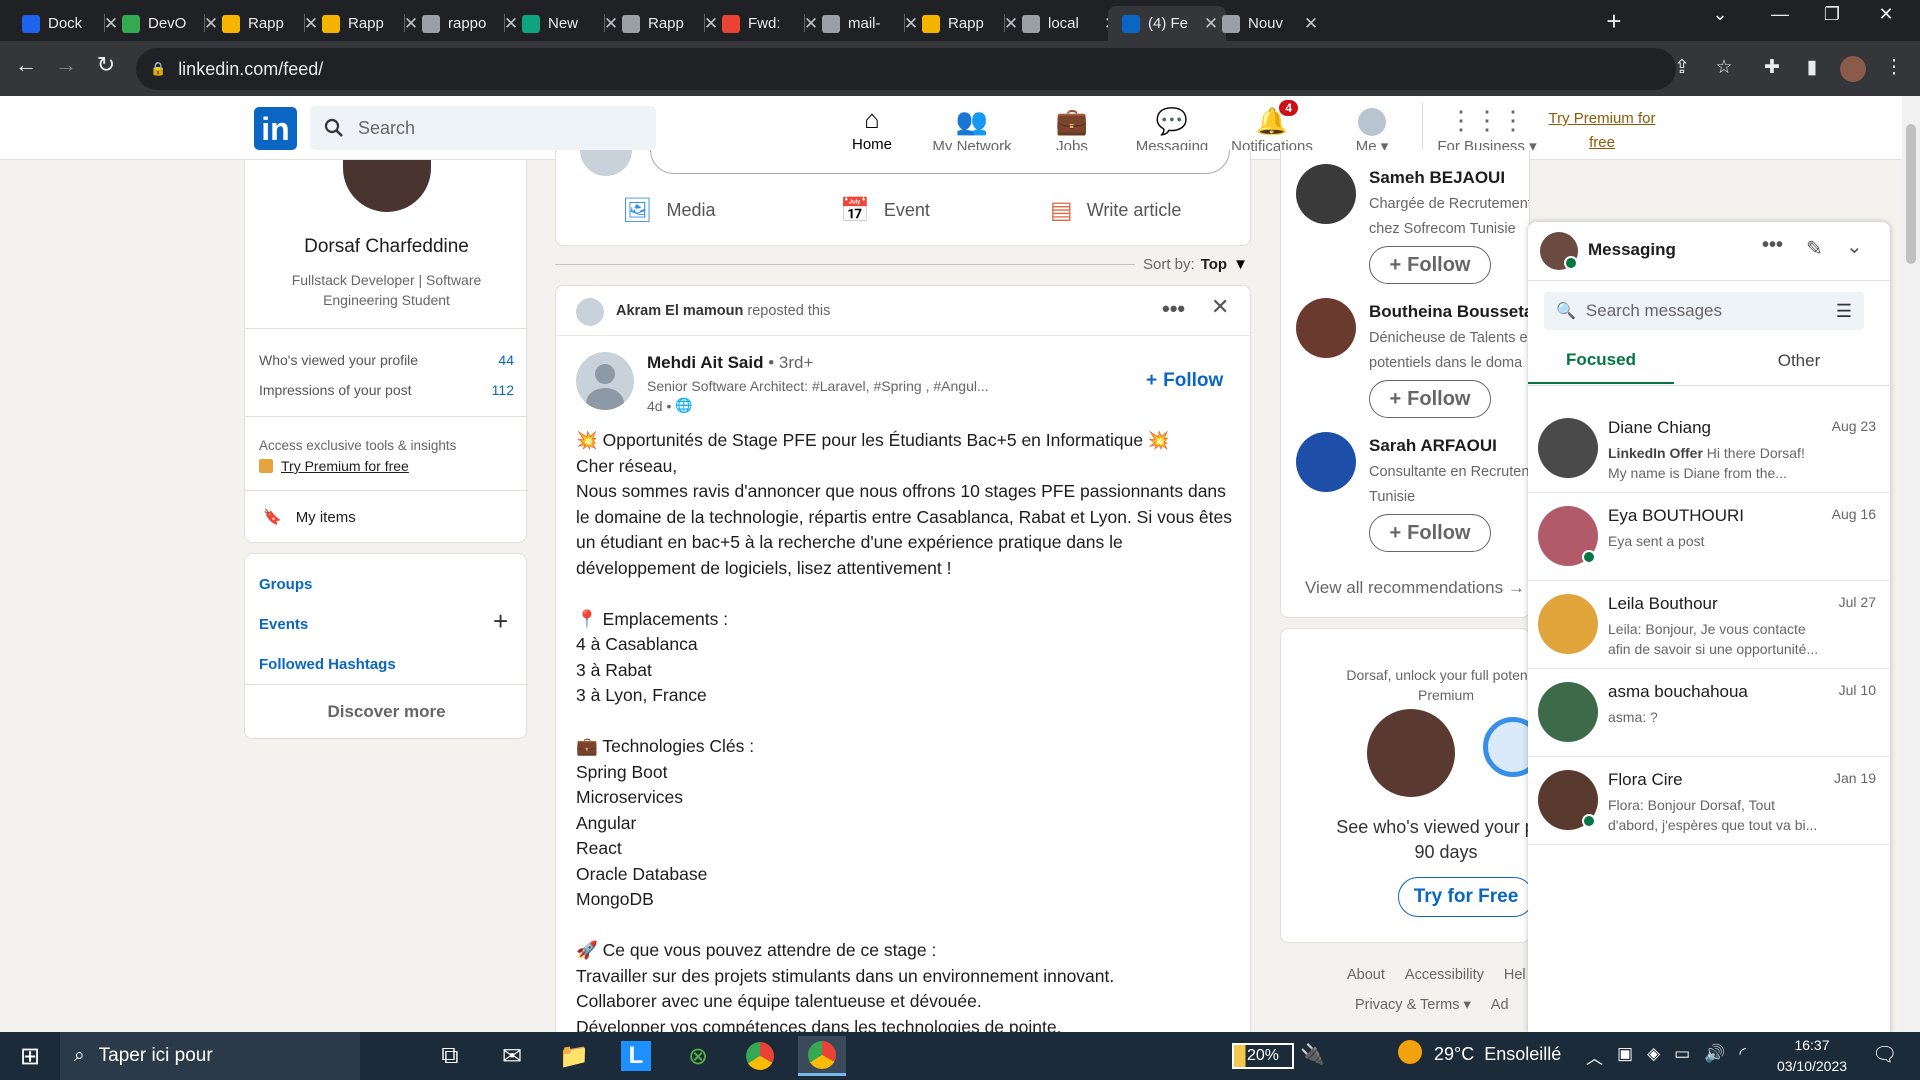 Image resolution: width=1920 pixels, height=1080 pixels. I want to click on dismiss-post-icon: ✕, so click(1220, 307).